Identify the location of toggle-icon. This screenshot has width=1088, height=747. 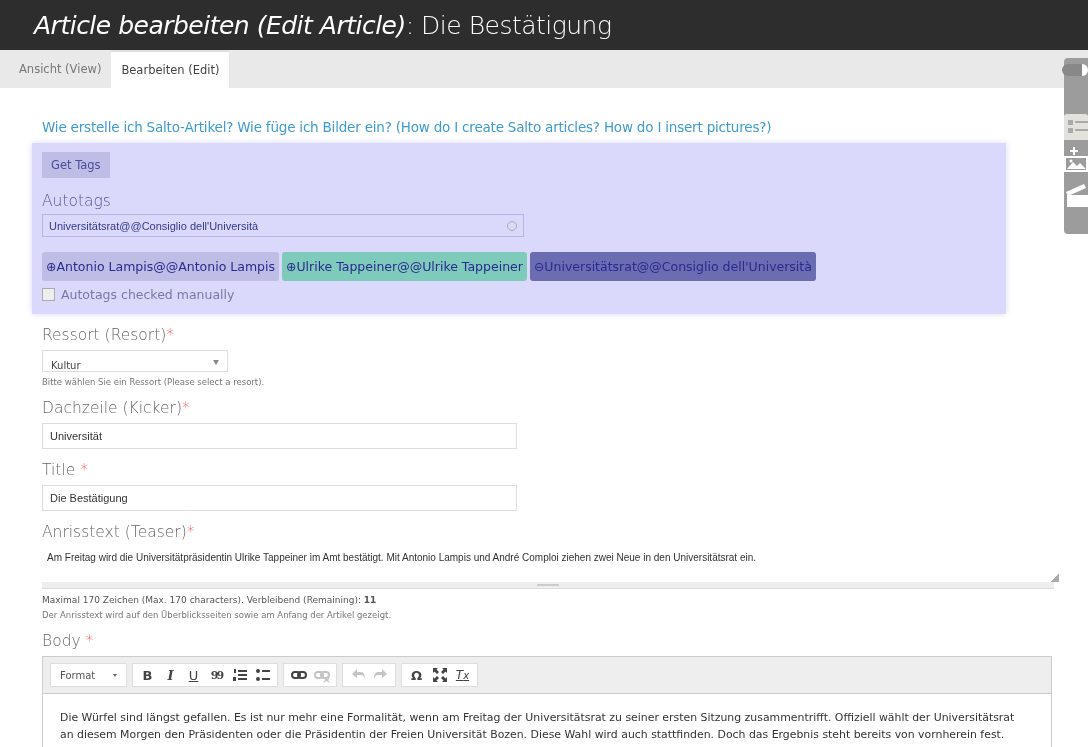
(1075, 70).